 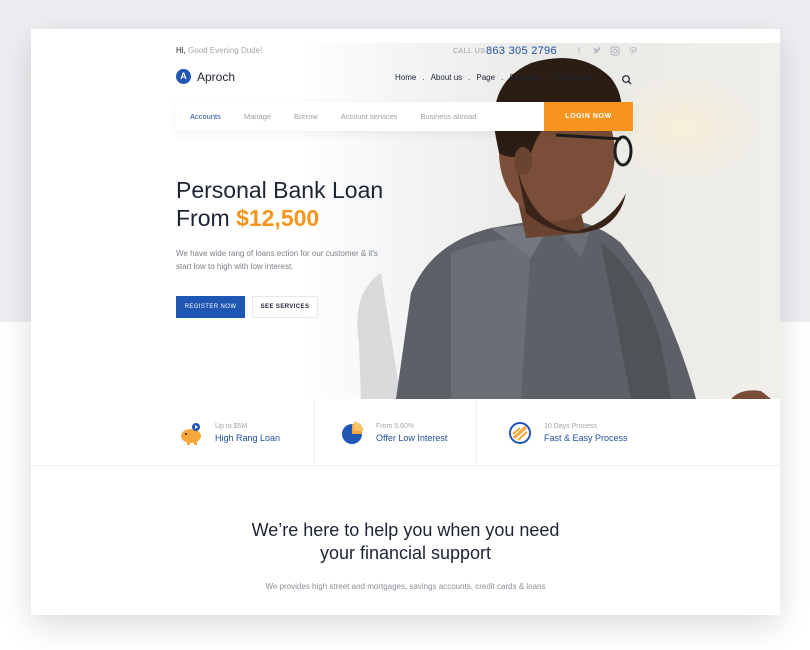 What do you see at coordinates (469, 51) in the screenshot?
I see `call-us-label: CALL US` at bounding box center [469, 51].